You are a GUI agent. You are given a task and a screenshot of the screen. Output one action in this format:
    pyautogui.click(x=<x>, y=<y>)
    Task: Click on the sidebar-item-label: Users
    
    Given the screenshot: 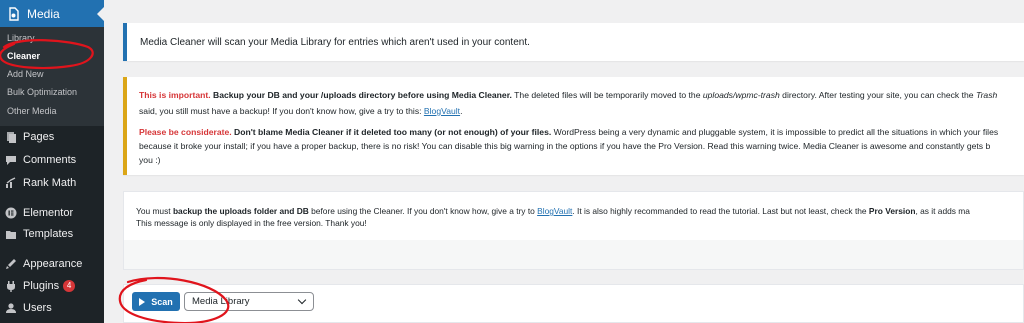 What is the action you would take?
    pyautogui.click(x=37, y=308)
    